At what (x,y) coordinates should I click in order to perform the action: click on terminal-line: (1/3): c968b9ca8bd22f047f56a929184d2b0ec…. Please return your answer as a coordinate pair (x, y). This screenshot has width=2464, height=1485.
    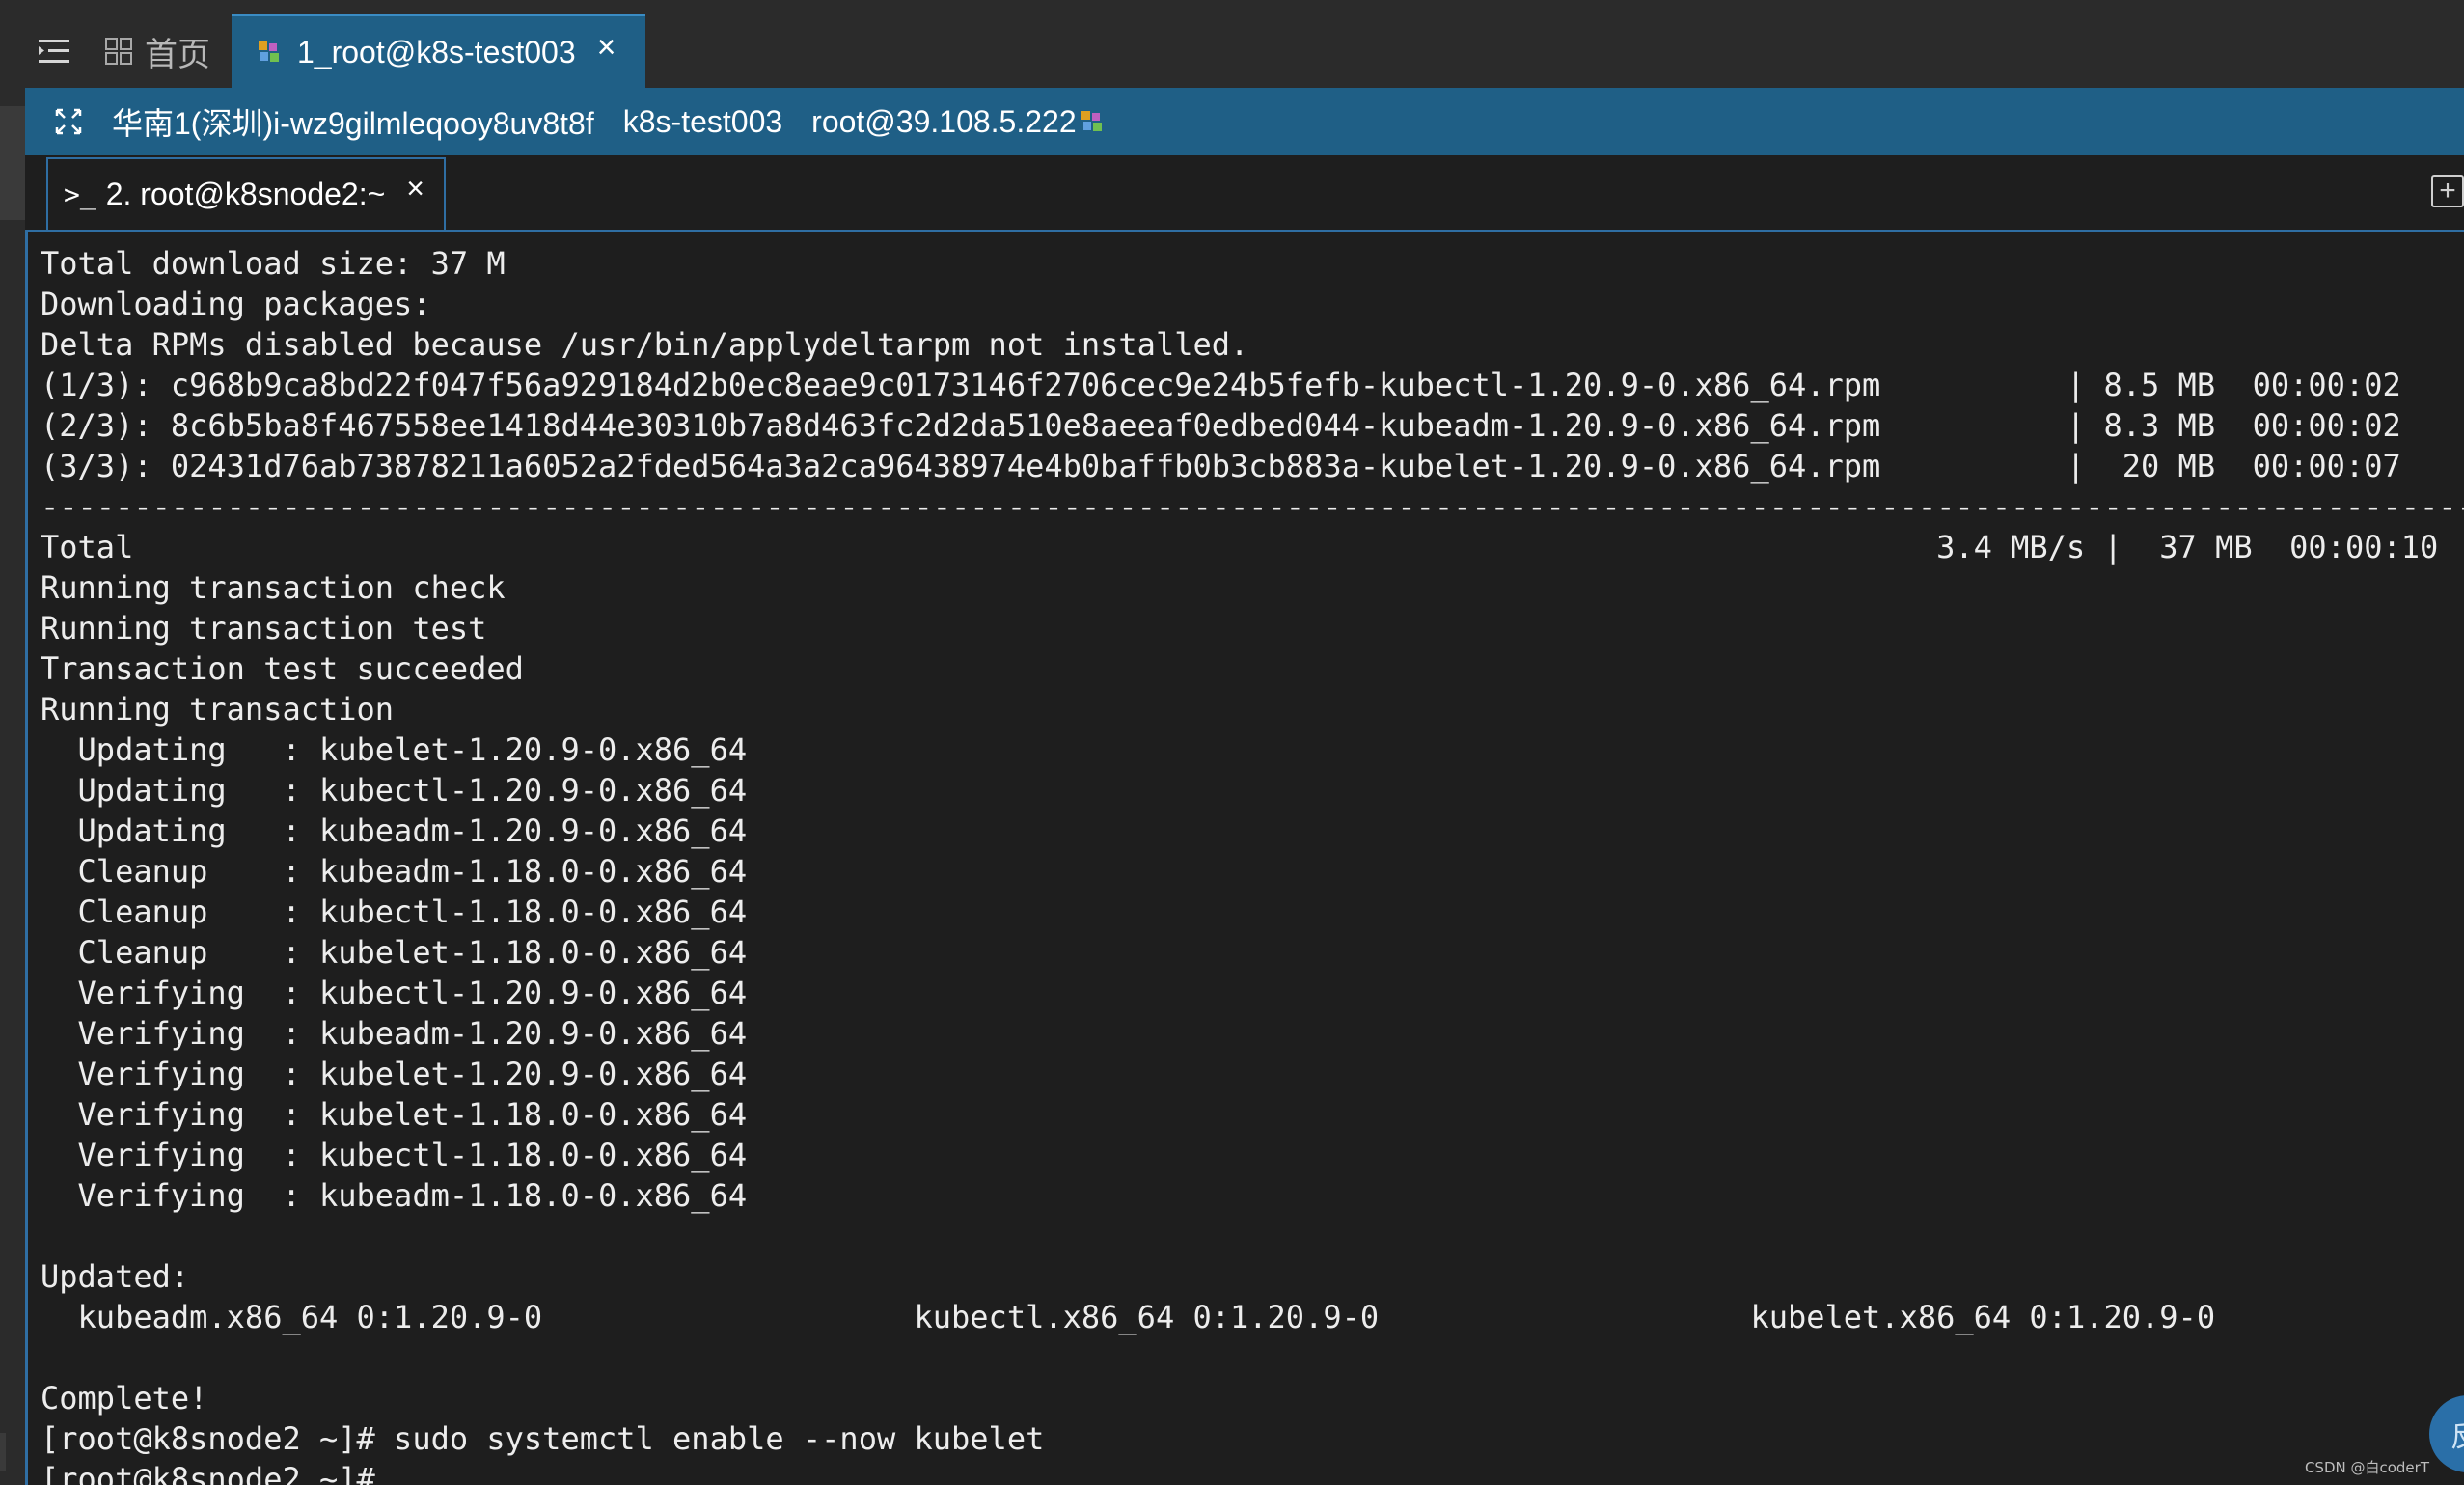
    Looking at the image, I should click on (1221, 385).